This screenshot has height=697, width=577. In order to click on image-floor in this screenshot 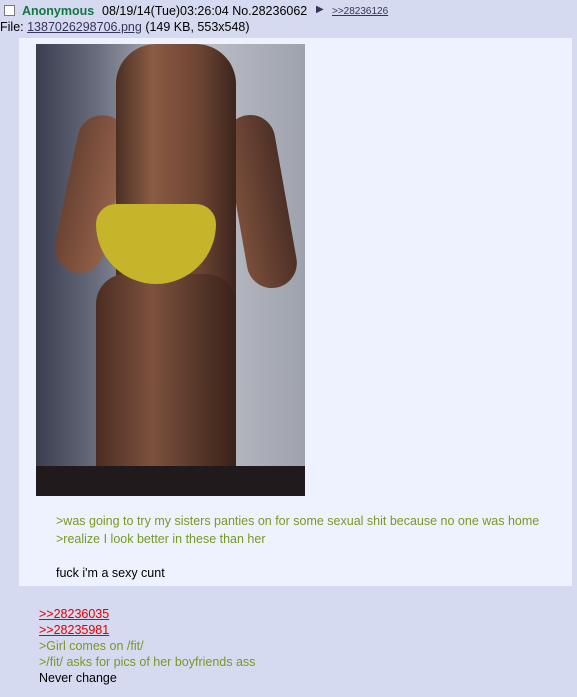, I will do `click(170, 481)`.